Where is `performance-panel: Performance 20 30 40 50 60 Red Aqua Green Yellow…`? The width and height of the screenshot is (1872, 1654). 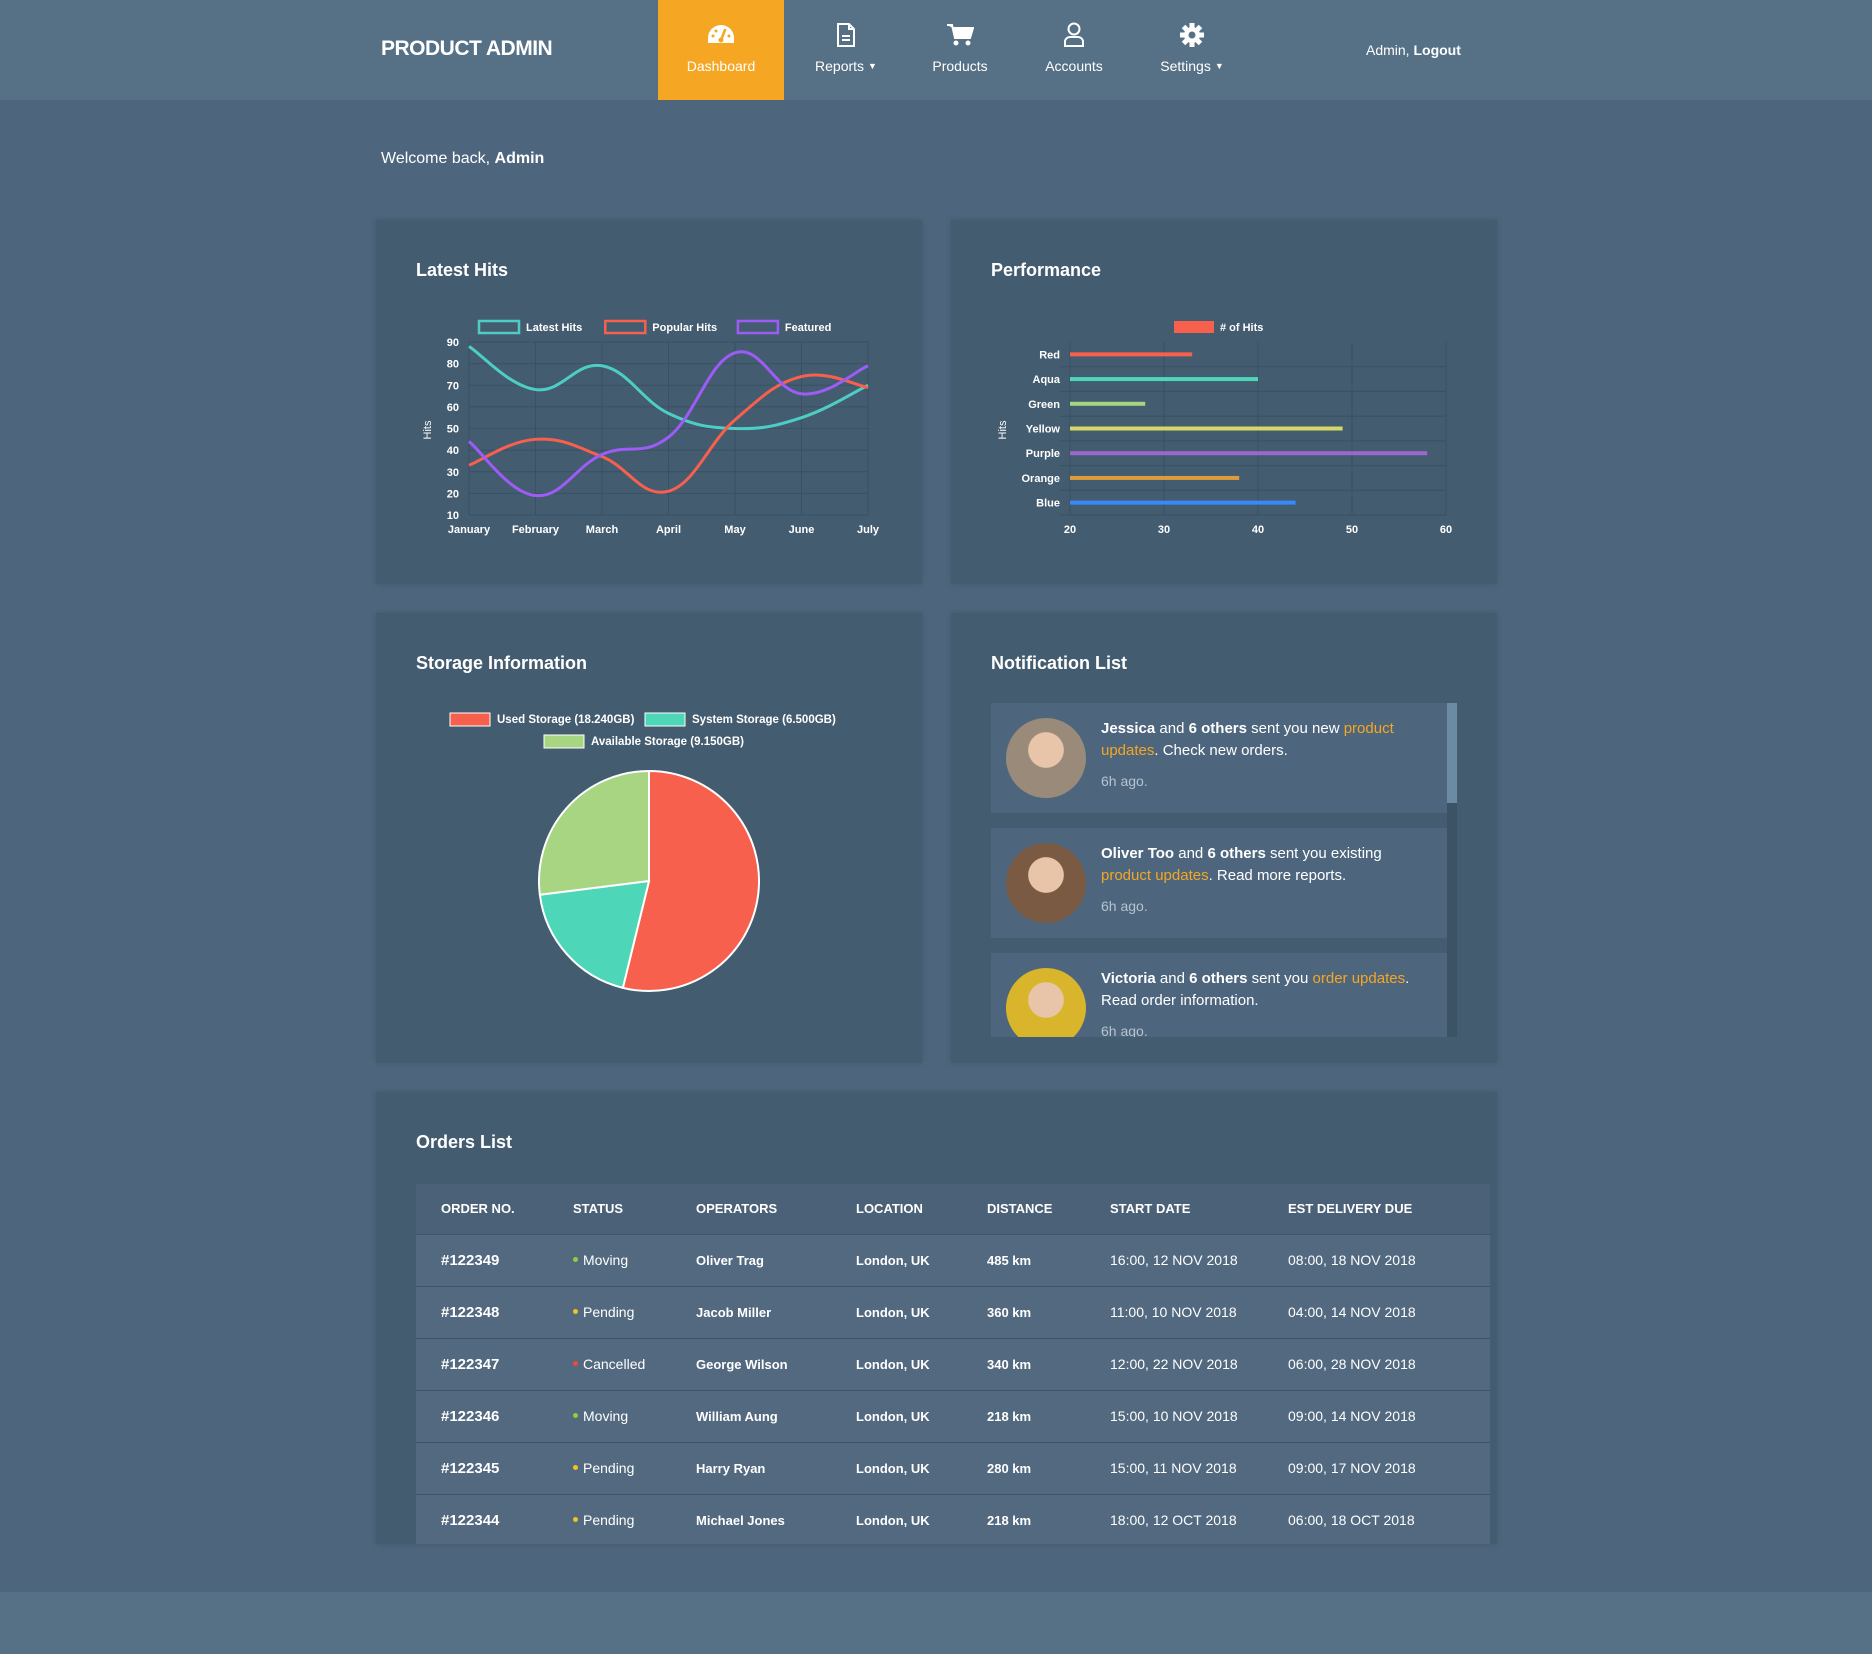
performance-panel: Performance 20 30 40 50 60 Red Aqua Green Yellow… is located at coordinates (1224, 402).